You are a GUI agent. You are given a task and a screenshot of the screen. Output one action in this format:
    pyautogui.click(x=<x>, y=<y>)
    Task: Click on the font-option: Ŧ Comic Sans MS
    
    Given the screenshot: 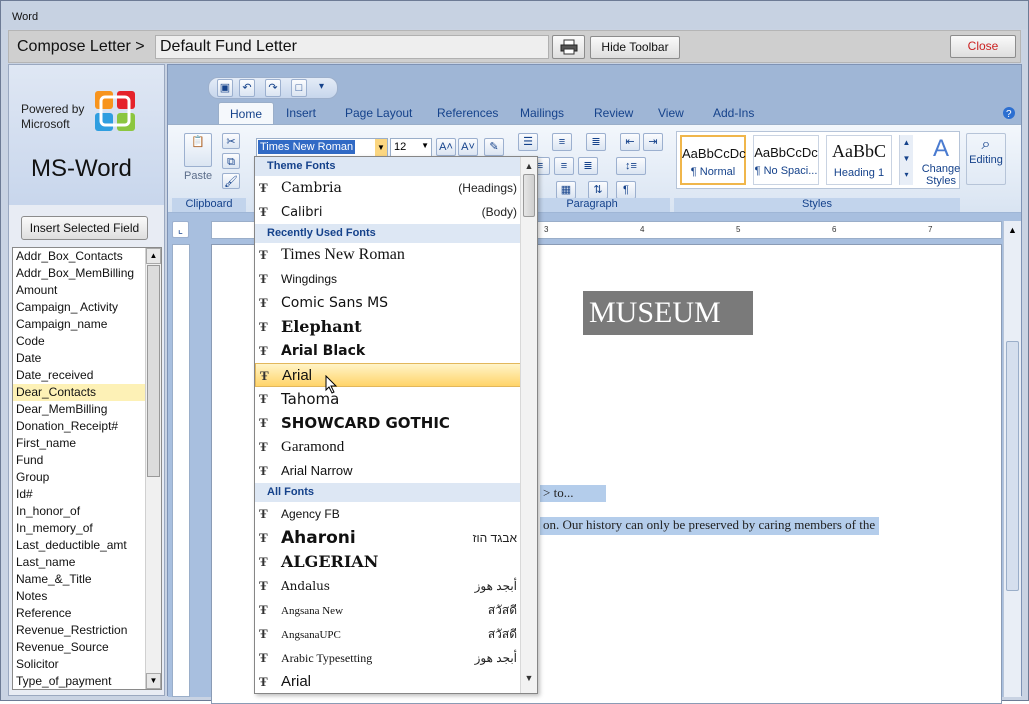 What is the action you would take?
    pyautogui.click(x=388, y=303)
    